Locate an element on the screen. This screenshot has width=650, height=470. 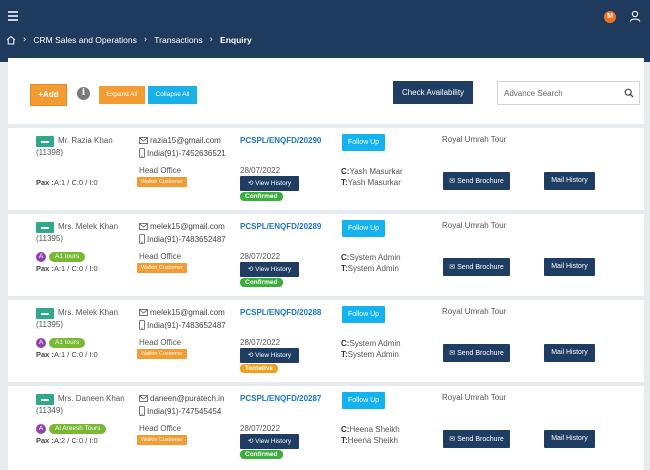
customer-email: daneen@puratech.in is located at coordinates (181, 398).